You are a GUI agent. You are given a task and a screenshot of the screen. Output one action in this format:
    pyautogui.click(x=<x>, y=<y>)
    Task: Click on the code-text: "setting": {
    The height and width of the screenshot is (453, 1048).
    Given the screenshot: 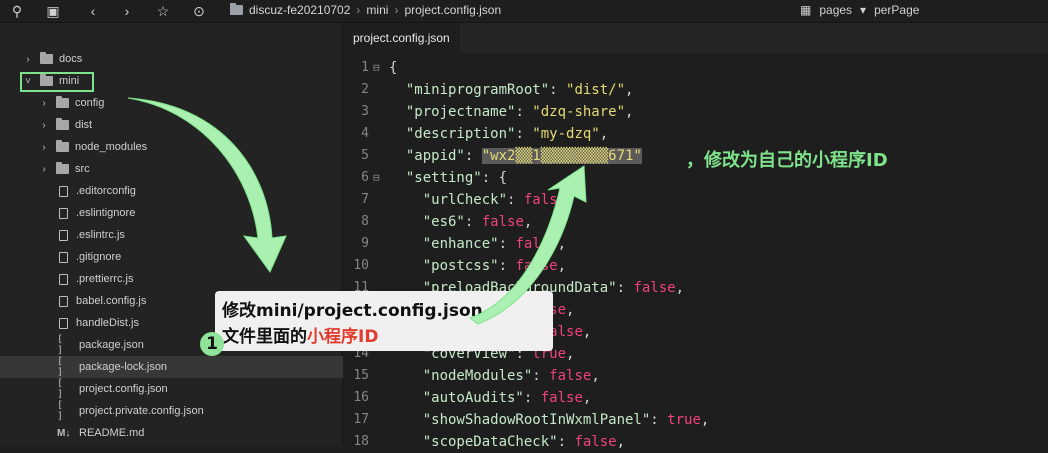 What is the action you would take?
    pyautogui.click(x=456, y=178)
    